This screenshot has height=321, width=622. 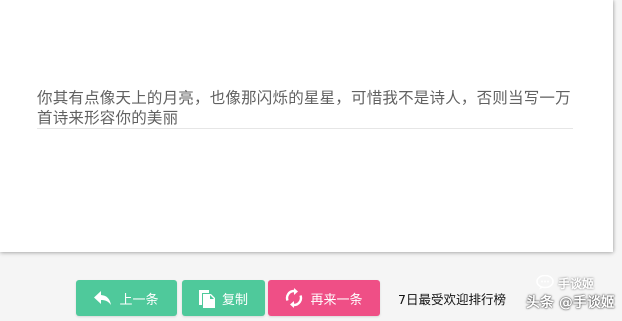 What do you see at coordinates (336, 300) in the screenshot?
I see `next-button-label: 再来一条` at bounding box center [336, 300].